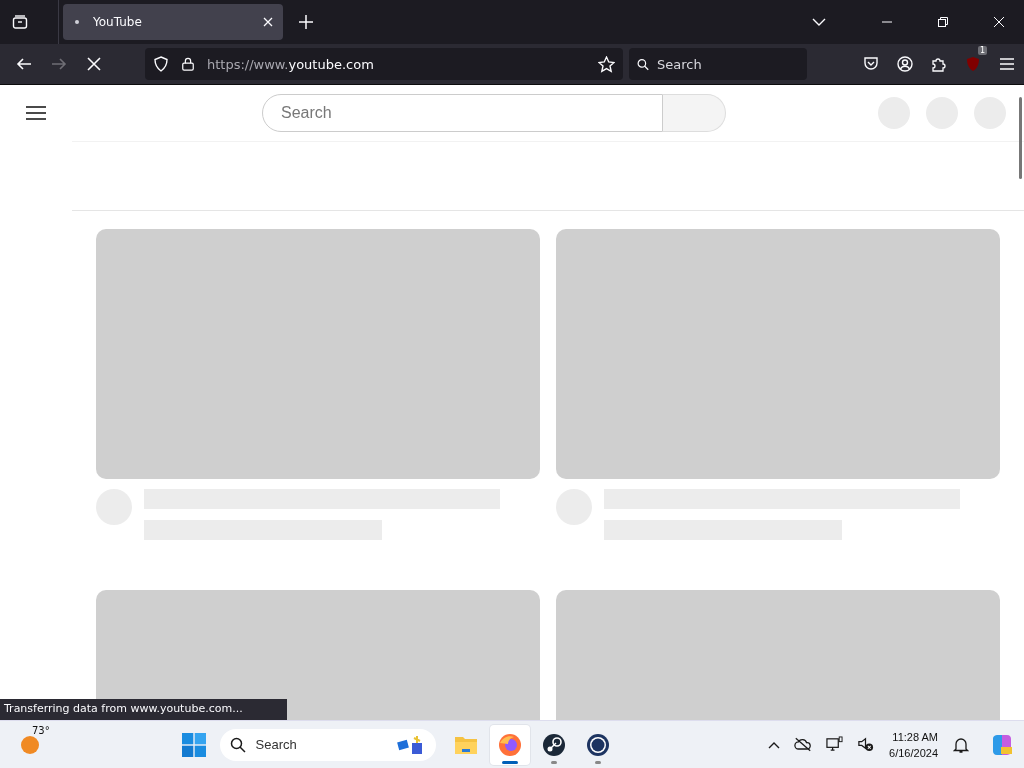 This screenshot has height=768, width=1024. What do you see at coordinates (193, 744) in the screenshot?
I see `start-icon` at bounding box center [193, 744].